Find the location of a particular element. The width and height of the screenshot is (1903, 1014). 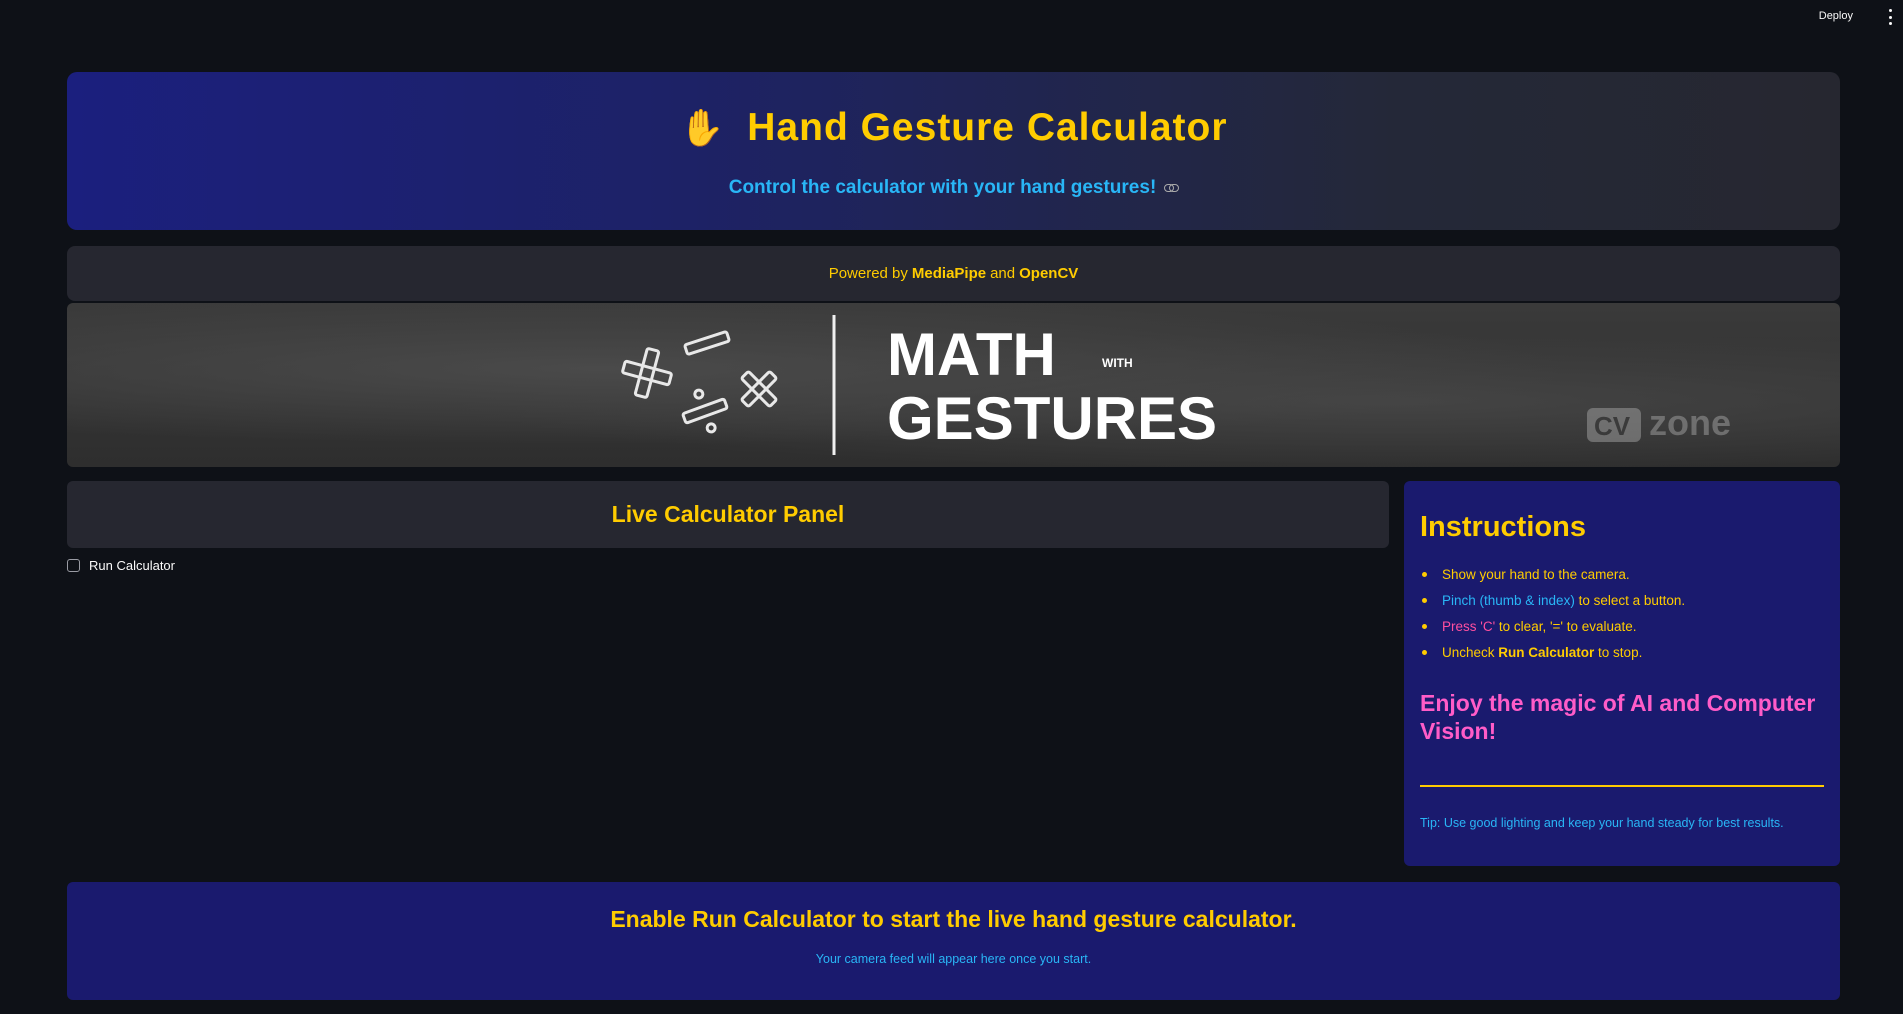

minus-symbol is located at coordinates (707, 343).